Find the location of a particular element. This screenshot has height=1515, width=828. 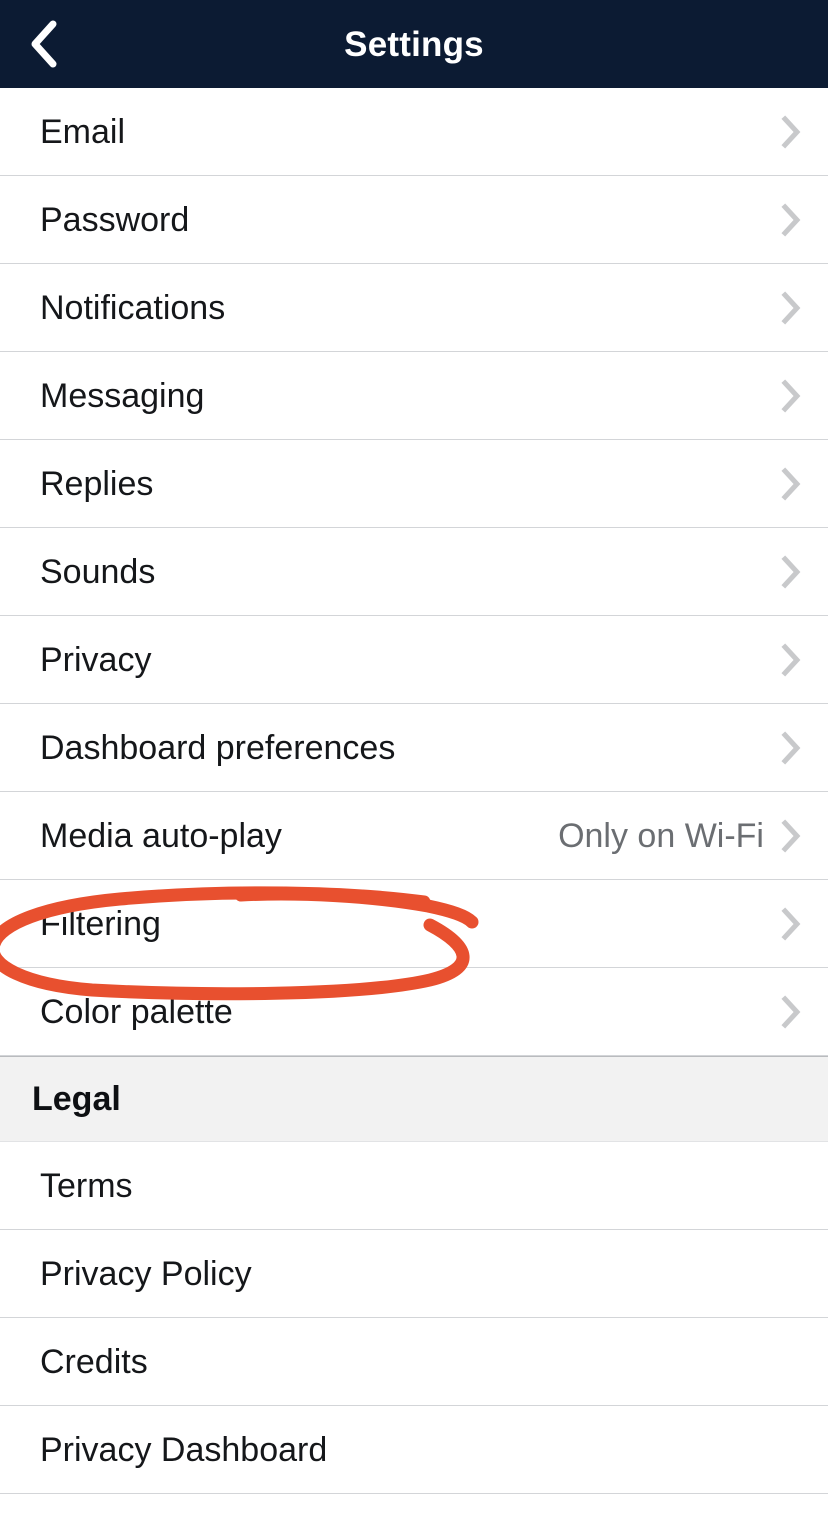

settings-row-media-auto-play: Media auto-play Only on Wi-Fi is located at coordinates (414, 836).